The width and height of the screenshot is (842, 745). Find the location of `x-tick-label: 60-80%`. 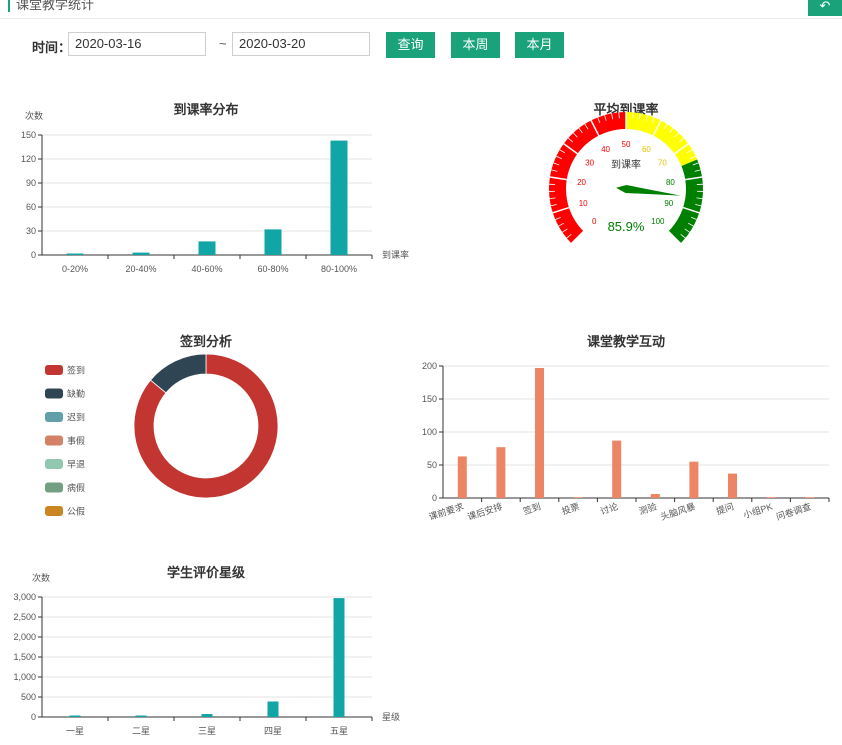

x-tick-label: 60-80% is located at coordinates (272, 269).